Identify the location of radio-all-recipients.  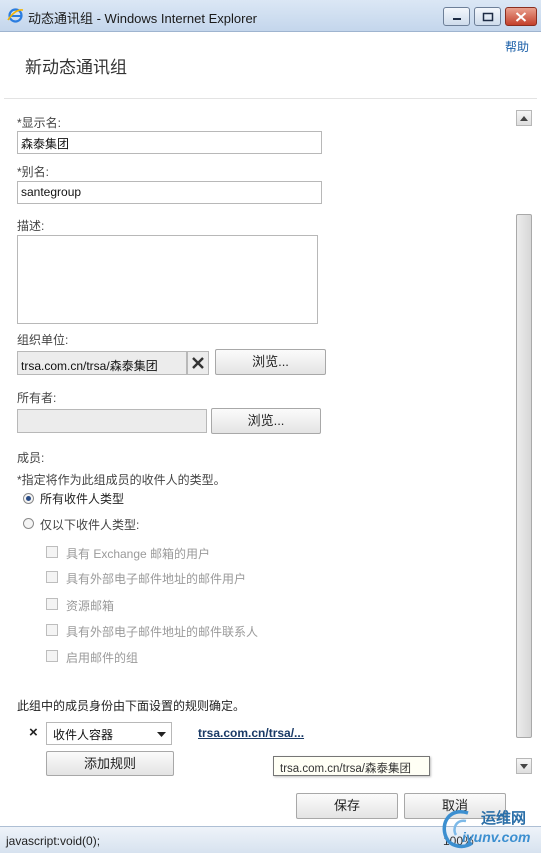
(28, 498).